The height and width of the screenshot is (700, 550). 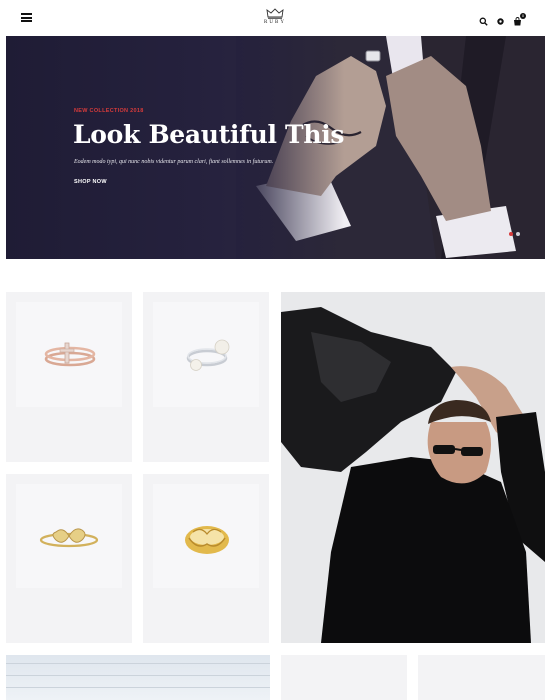 I want to click on slider-dots, so click(x=514, y=234).